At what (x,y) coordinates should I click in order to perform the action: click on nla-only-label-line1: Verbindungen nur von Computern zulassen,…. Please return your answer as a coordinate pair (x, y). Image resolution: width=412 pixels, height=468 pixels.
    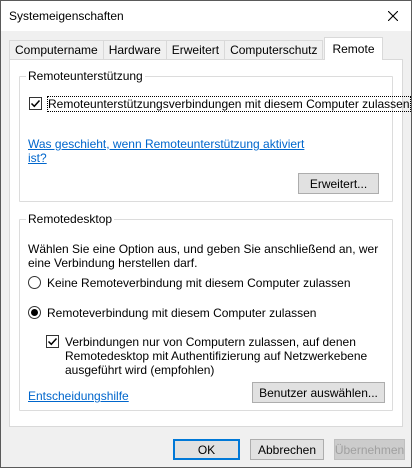
    Looking at the image, I should click on (210, 342).